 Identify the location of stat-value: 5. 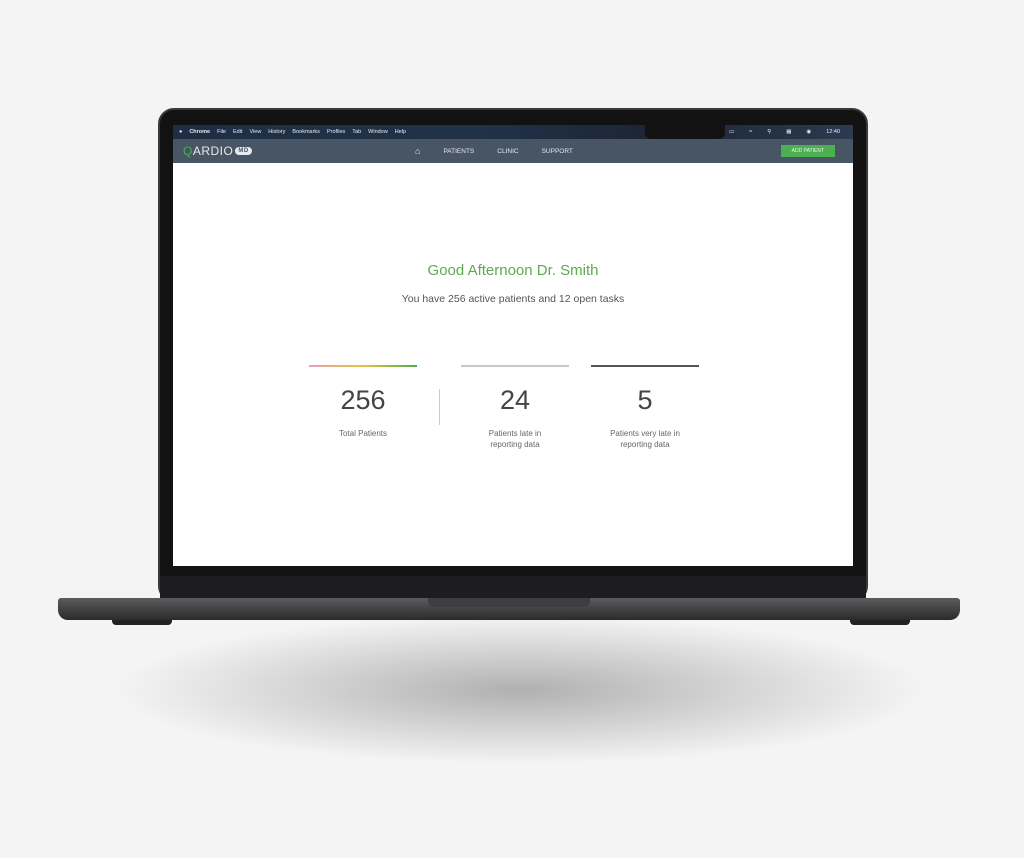
(645, 400).